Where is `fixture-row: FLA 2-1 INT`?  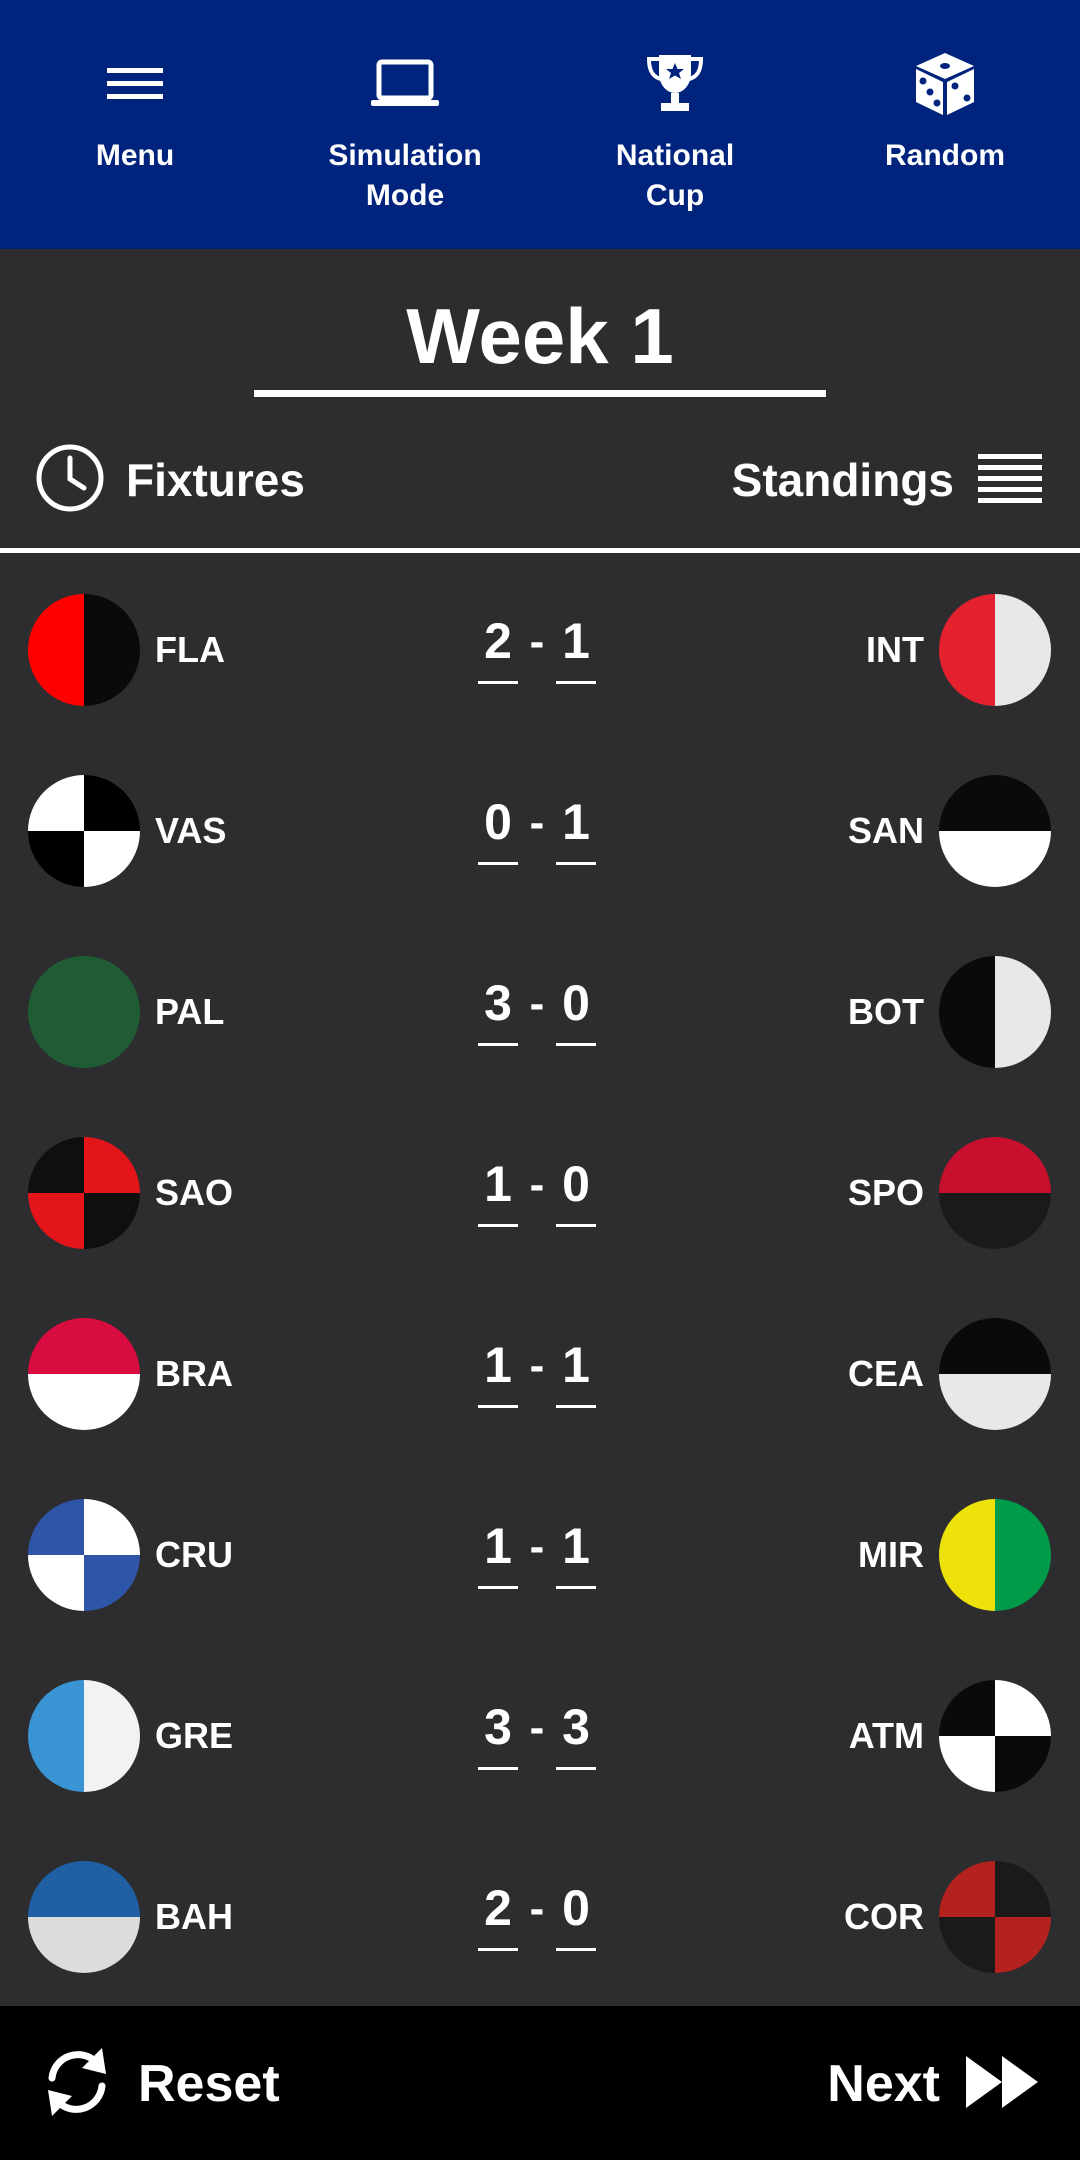
fixture-row: FLA 2-1 INT is located at coordinates (540, 650).